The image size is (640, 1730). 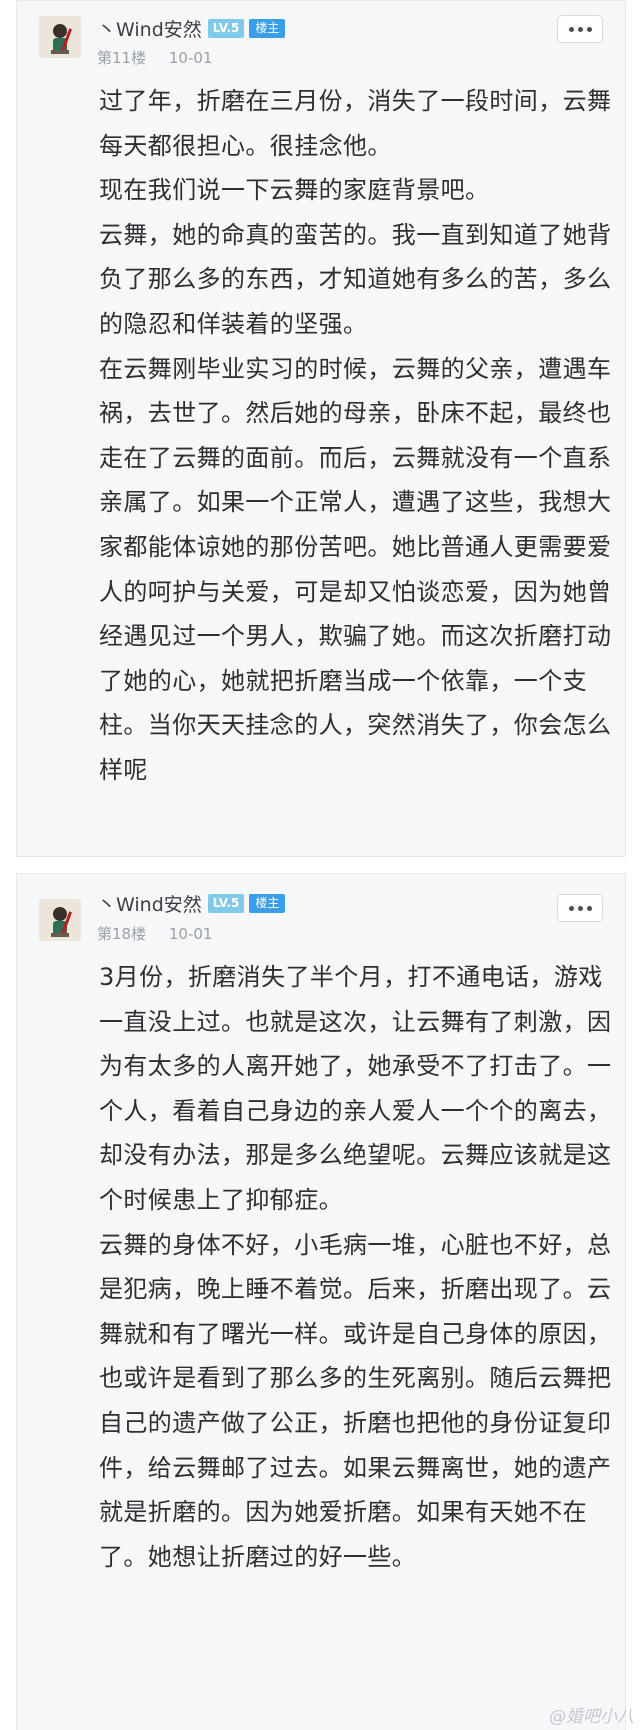 I want to click on post-meta: 第11楼 10-01, so click(x=154, y=57).